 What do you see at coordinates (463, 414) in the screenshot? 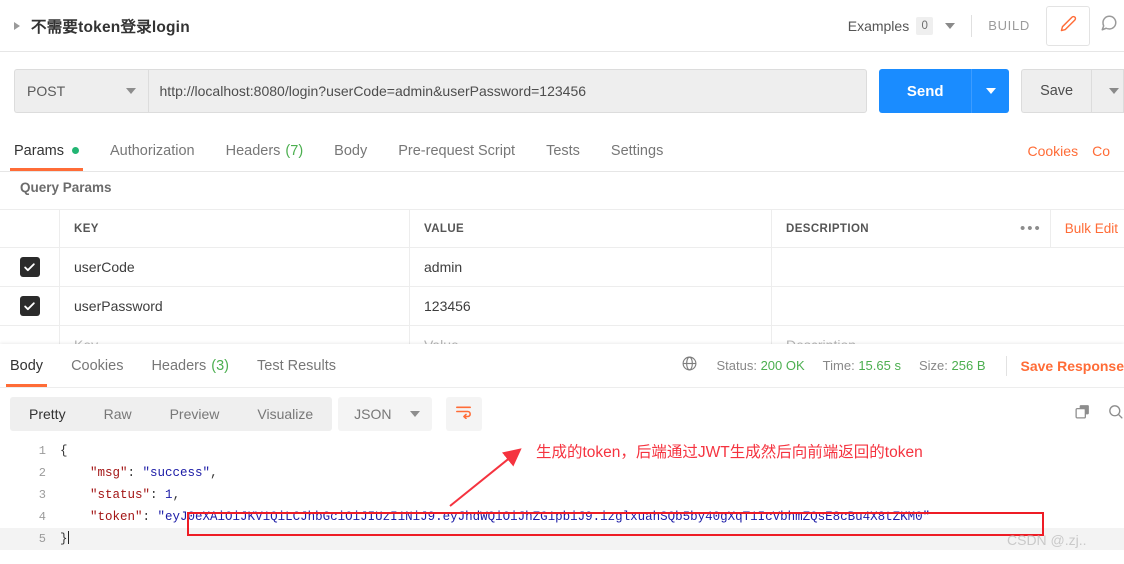
I see `wrap-lines-button` at bounding box center [463, 414].